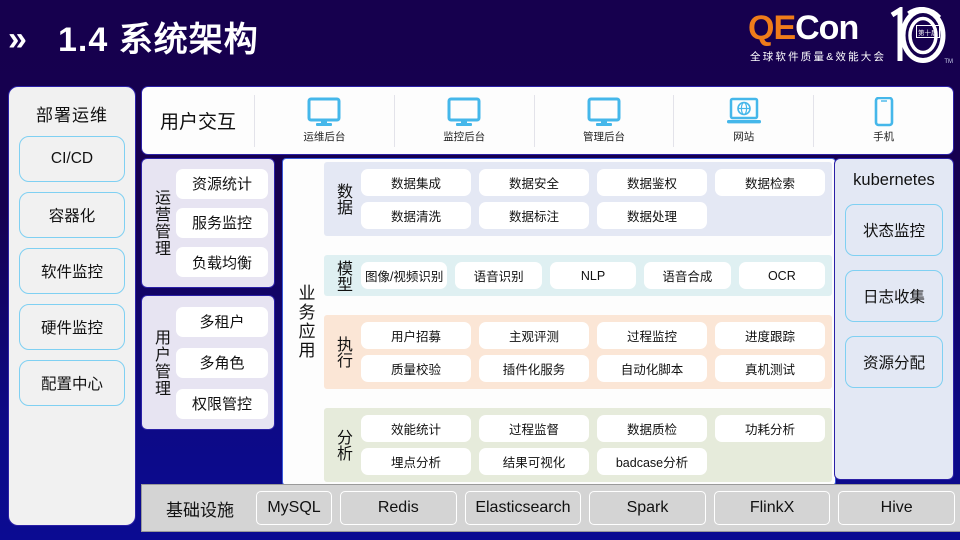  What do you see at coordinates (652, 428) in the screenshot?
I see `capability-data-quality-inspection: 数据质检` at bounding box center [652, 428].